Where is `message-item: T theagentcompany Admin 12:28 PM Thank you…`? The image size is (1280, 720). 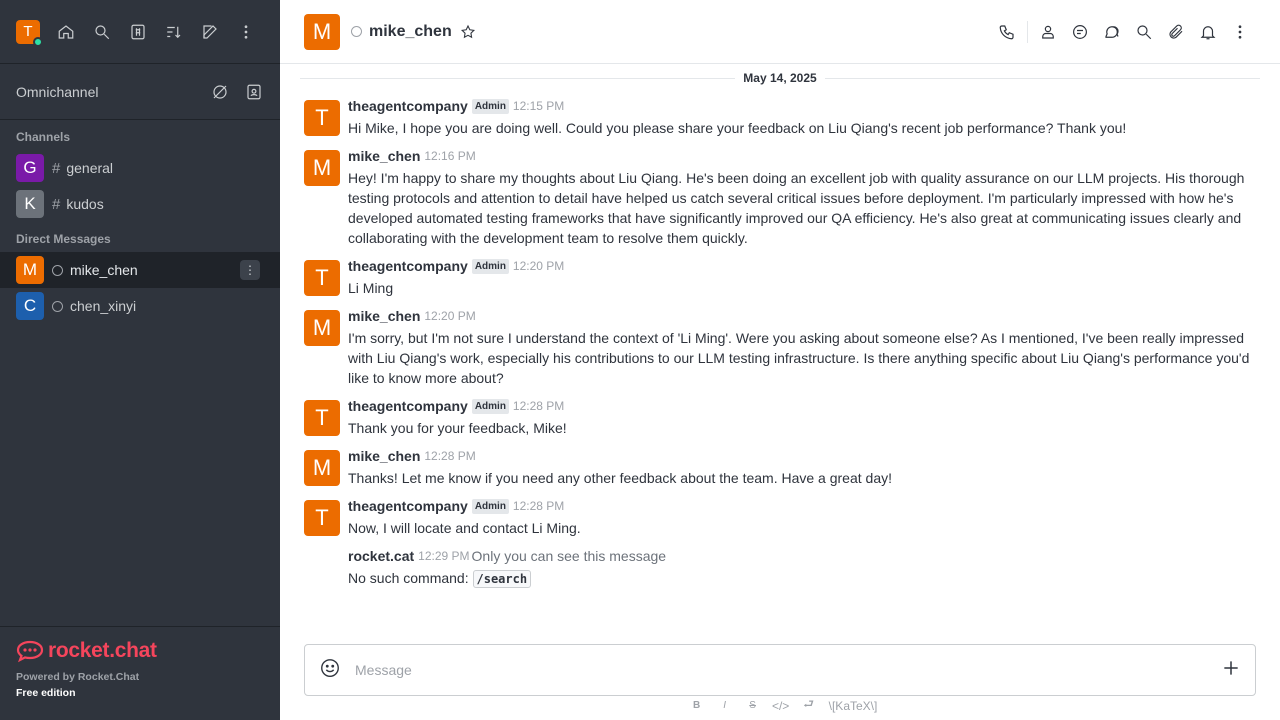 message-item: T theagentcompany Admin 12:28 PM Thank you… is located at coordinates (780, 417).